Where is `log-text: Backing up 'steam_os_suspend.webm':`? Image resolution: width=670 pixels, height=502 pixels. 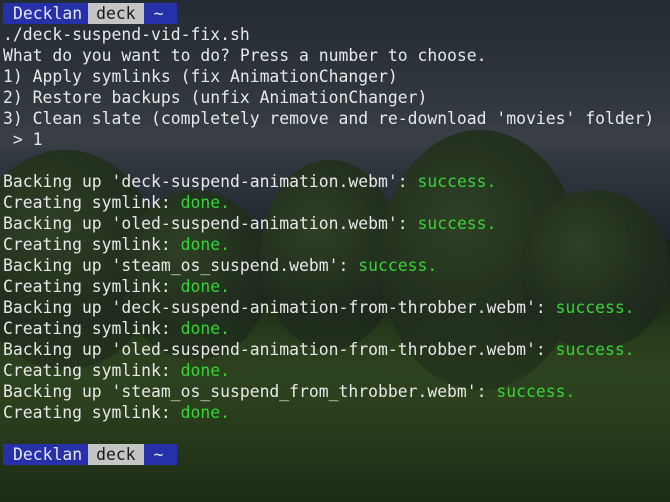 log-text: Backing up 'steam_os_suspend.webm': is located at coordinates (181, 265).